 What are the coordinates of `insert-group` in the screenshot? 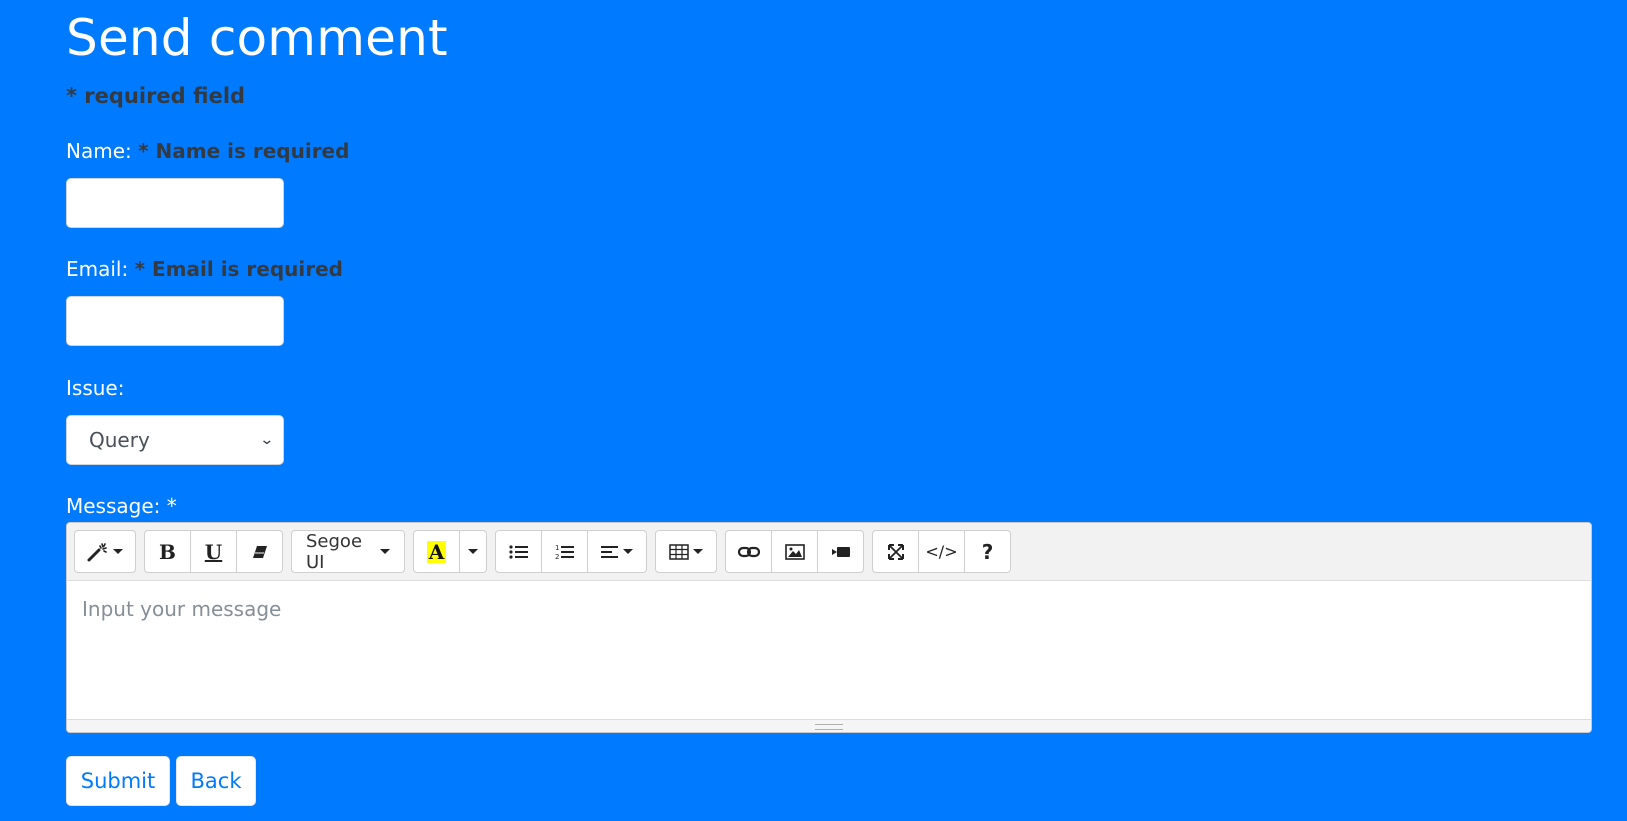 It's located at (794, 551).